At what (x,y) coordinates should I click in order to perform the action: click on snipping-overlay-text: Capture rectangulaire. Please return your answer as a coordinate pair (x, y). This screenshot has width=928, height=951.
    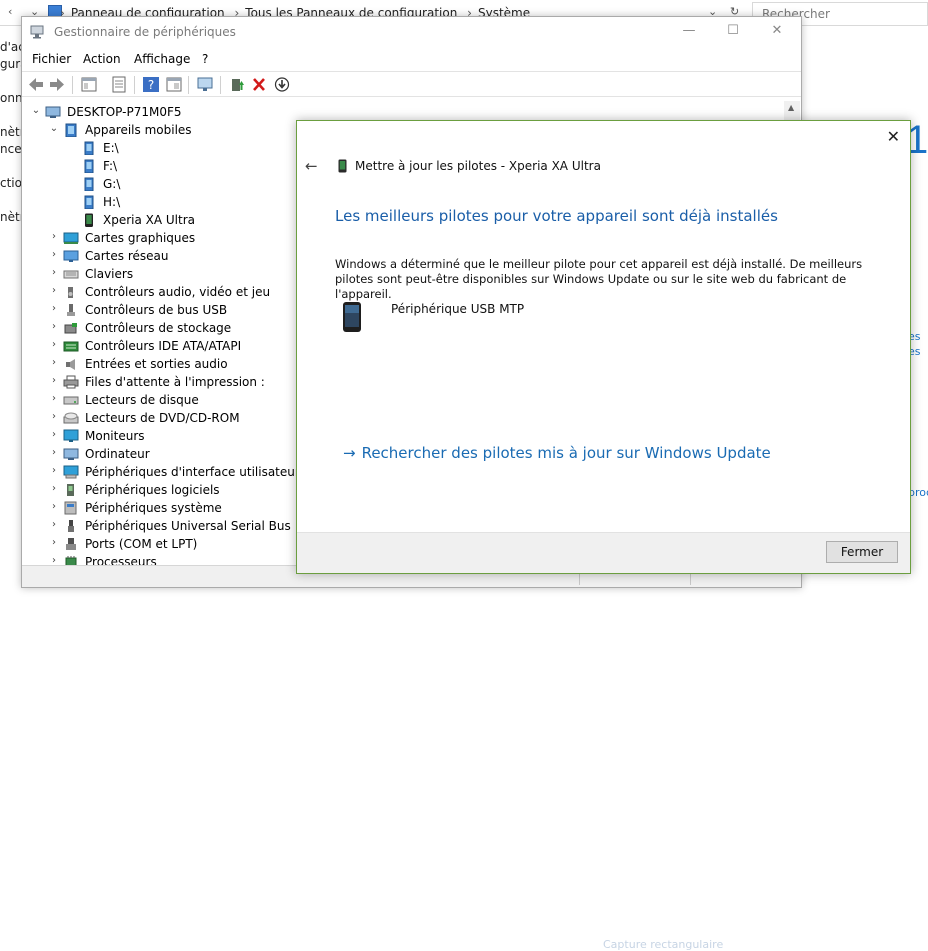
    Looking at the image, I should click on (663, 944).